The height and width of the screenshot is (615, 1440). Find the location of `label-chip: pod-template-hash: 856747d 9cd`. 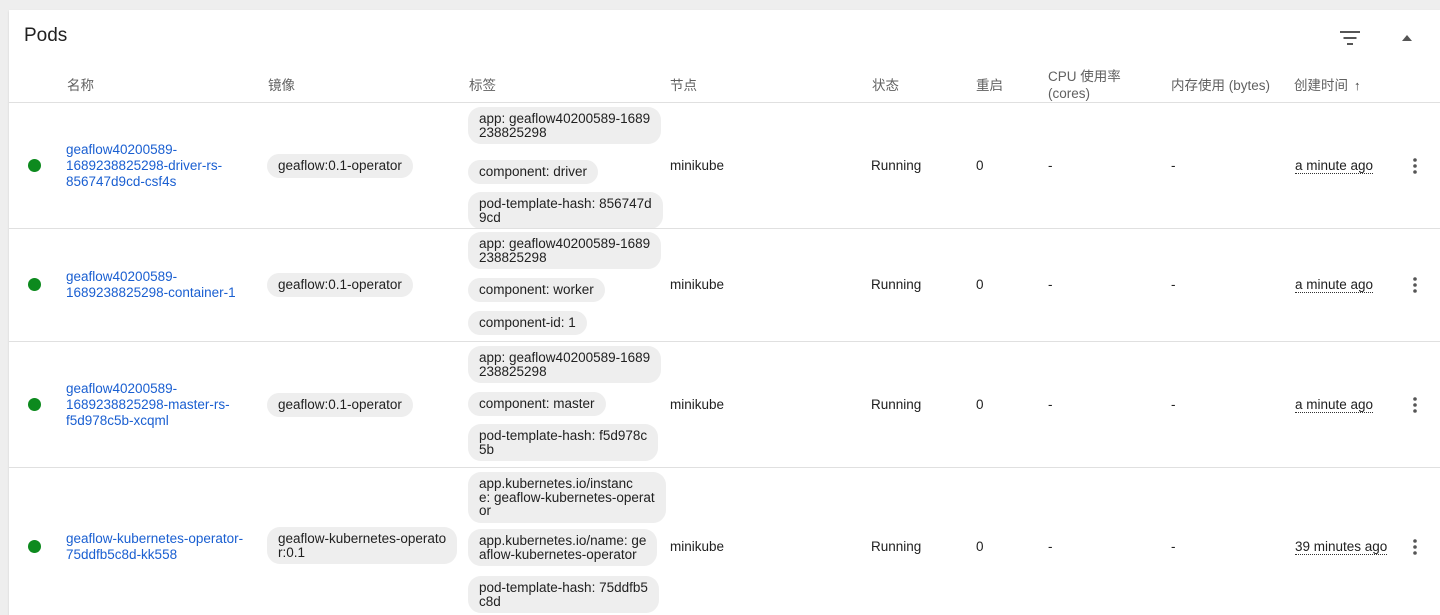

label-chip: pod-template-hash: 856747d 9cd is located at coordinates (565, 210).